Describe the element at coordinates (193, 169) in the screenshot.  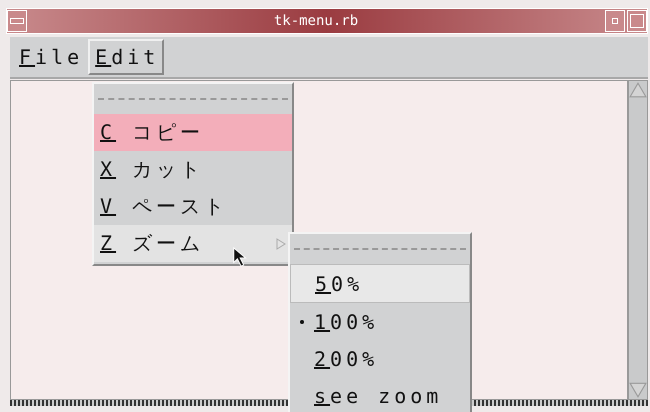
I see `menu-item: X カット` at that location.